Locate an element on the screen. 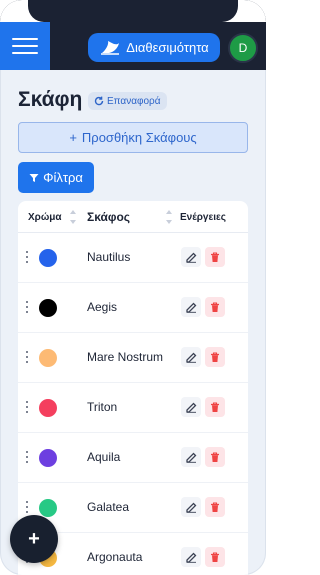  table-row: Aegis is located at coordinates (133, 308).